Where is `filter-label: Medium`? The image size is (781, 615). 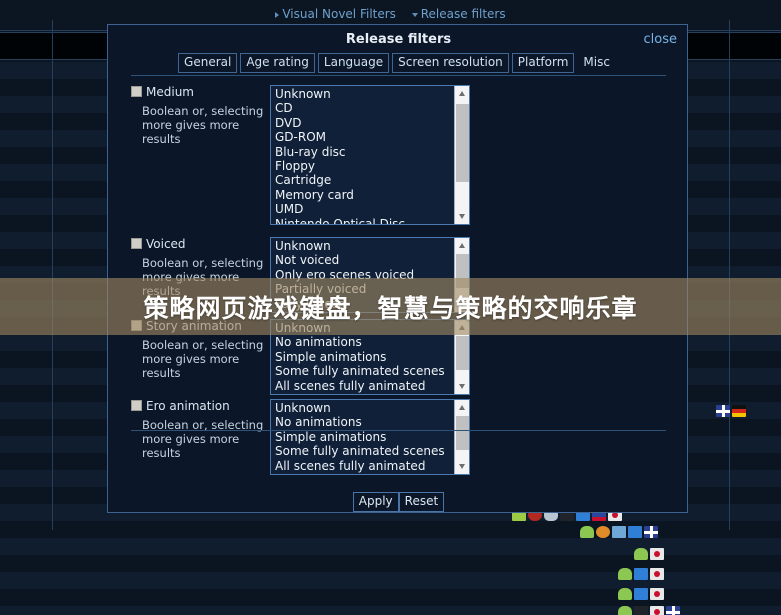 filter-label: Medium is located at coordinates (170, 92).